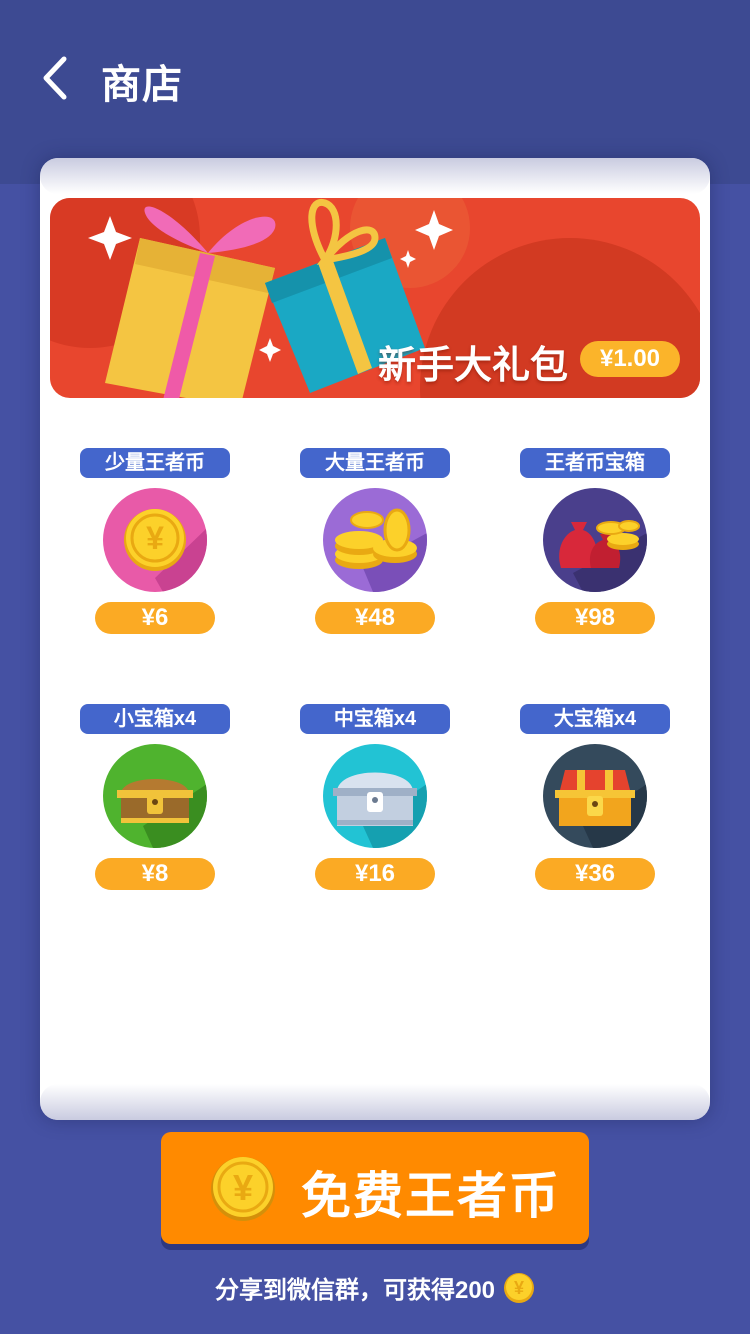  Describe the element at coordinates (375, 874) in the screenshot. I see `item-price: ¥16` at that location.